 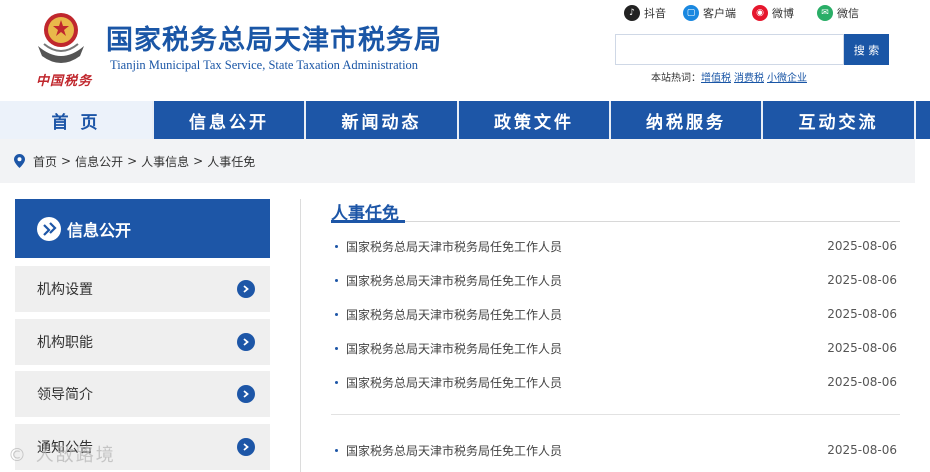 What do you see at coordinates (749, 78) in the screenshot?
I see `hotword-link: 消费税` at bounding box center [749, 78].